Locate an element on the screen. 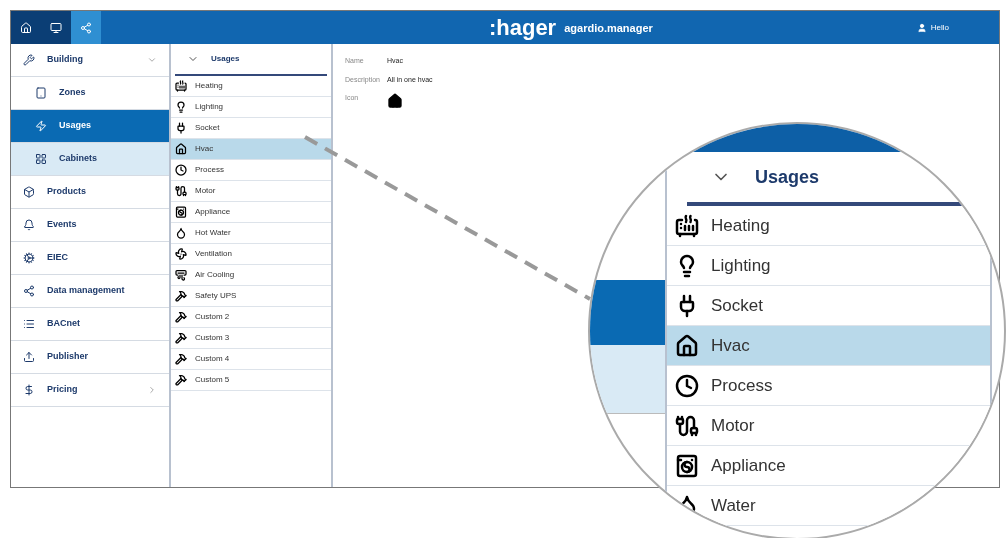 The height and width of the screenshot is (538, 1008). house-icon is located at coordinates (395, 101).